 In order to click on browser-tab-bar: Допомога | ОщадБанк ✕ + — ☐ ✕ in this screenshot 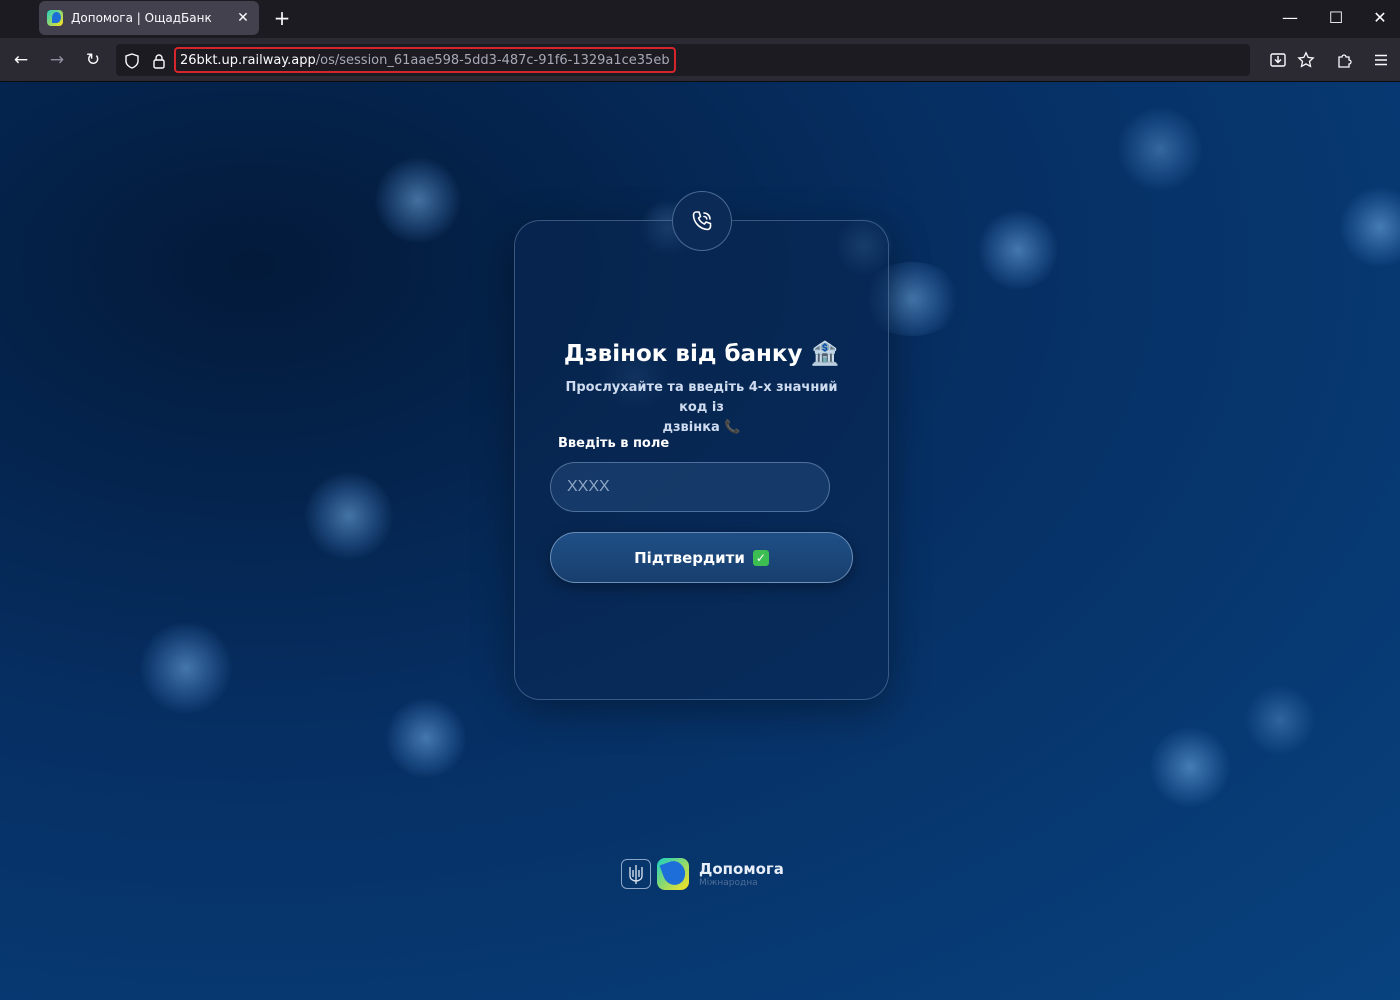, I will do `click(700, 19)`.